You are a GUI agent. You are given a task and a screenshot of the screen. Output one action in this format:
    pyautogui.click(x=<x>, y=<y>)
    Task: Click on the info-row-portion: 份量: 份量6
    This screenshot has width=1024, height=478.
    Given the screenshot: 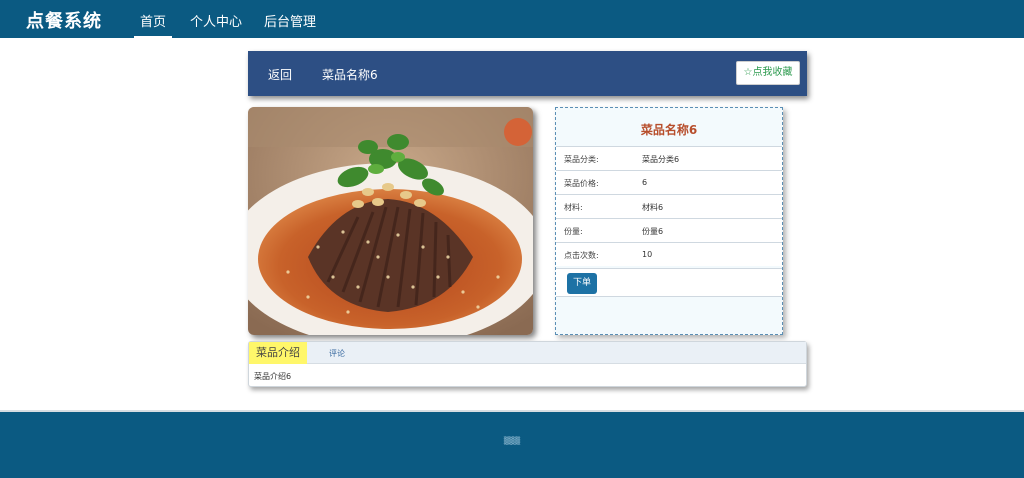 What is the action you would take?
    pyautogui.click(x=669, y=230)
    